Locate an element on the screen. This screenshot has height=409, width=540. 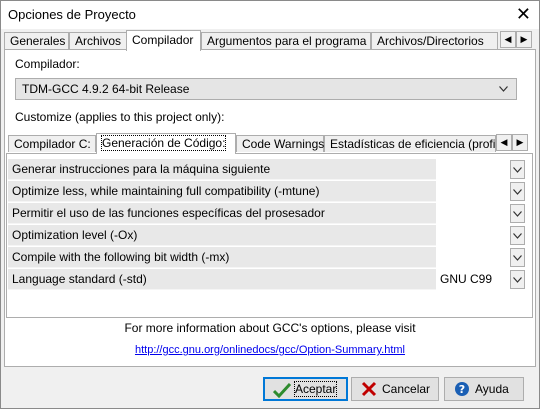
tab-label: Generales is located at coordinates (38, 41).